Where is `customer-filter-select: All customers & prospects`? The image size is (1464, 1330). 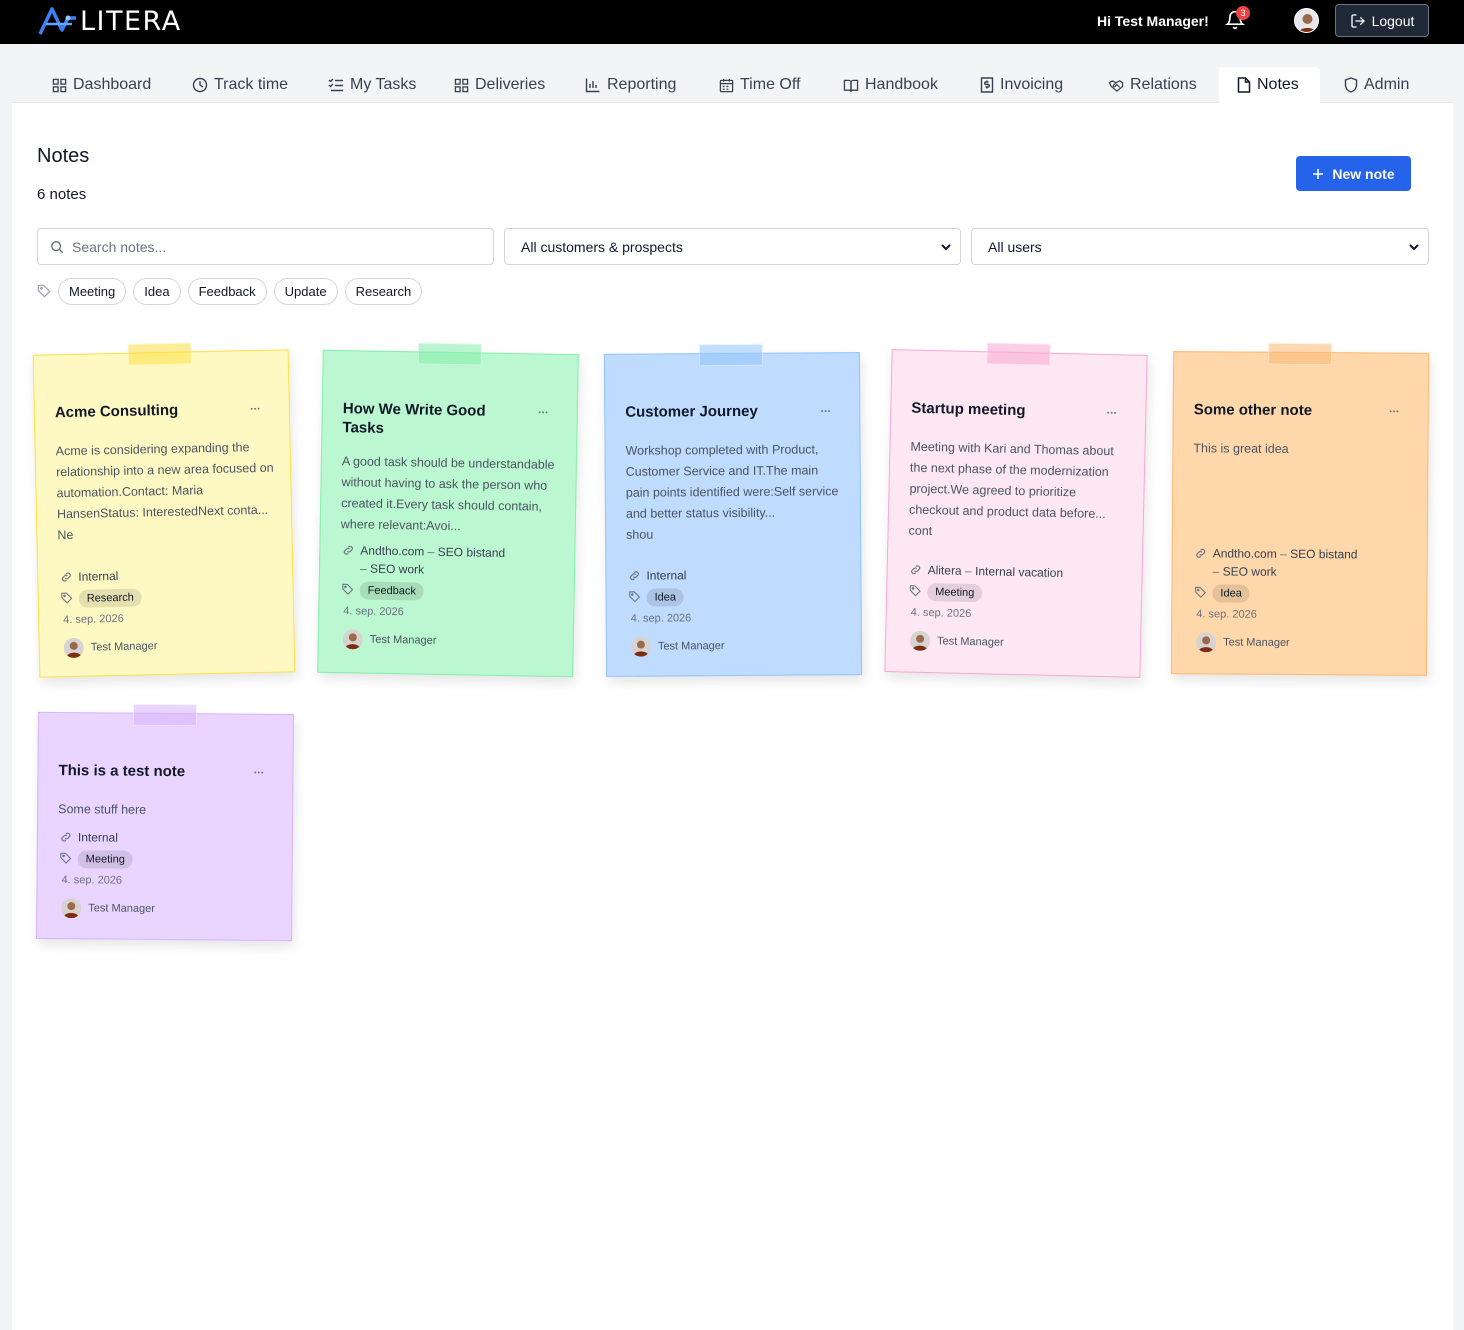
customer-filter-select: All customers & prospects is located at coordinates (732, 246).